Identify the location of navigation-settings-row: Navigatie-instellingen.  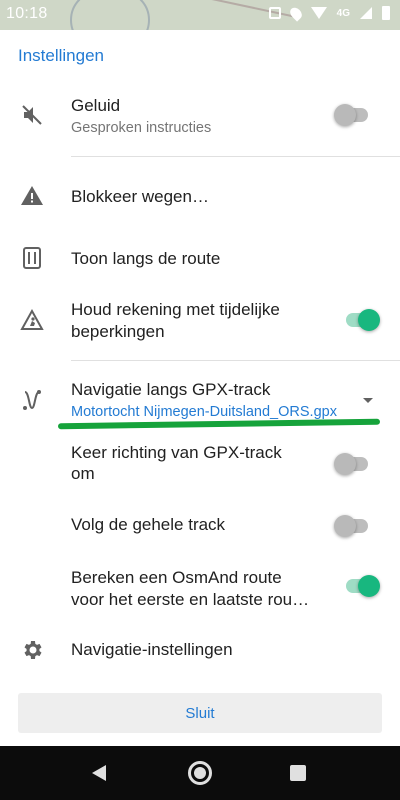
(200, 650).